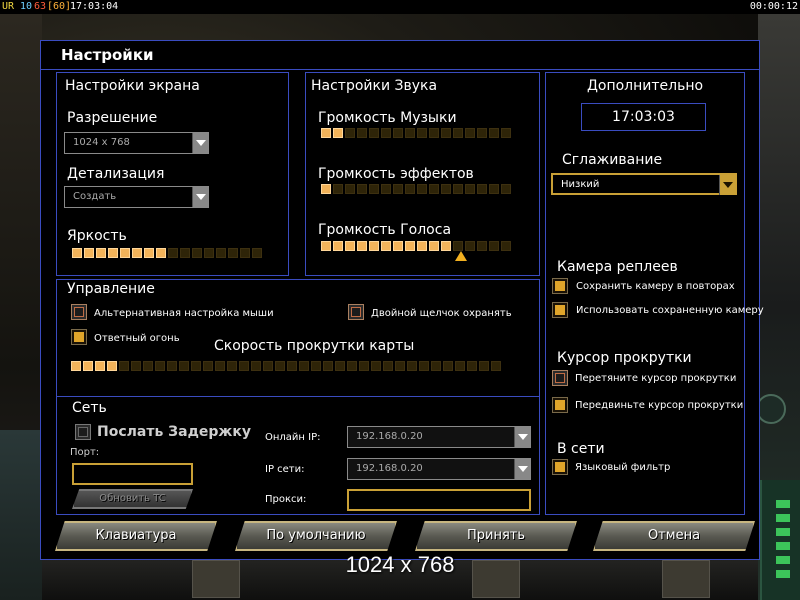 Image resolution: width=800 pixels, height=600 pixels. What do you see at coordinates (560, 405) in the screenshot?
I see `move-scroll-checkbox` at bounding box center [560, 405].